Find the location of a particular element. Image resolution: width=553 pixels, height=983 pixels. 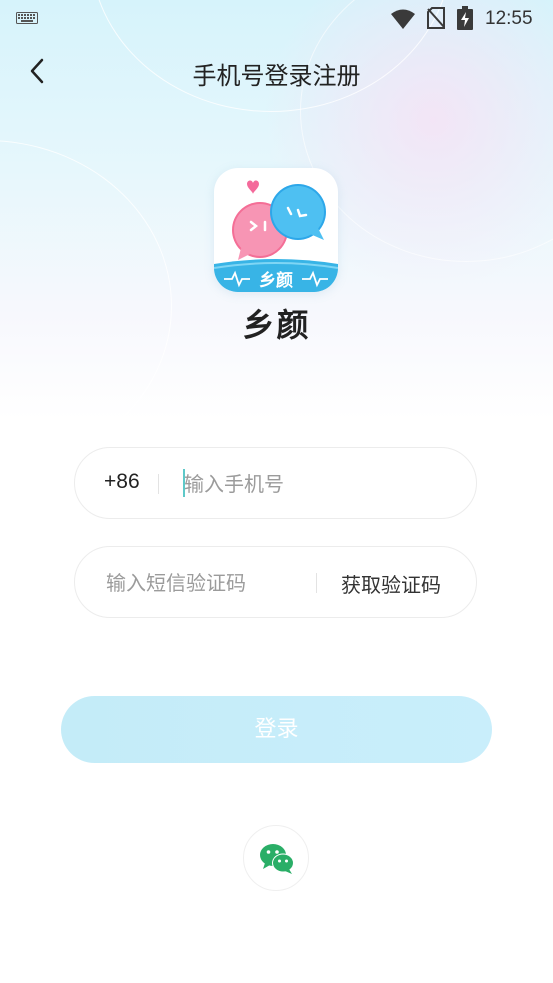

code-field: 获取验证码 is located at coordinates (275, 582).